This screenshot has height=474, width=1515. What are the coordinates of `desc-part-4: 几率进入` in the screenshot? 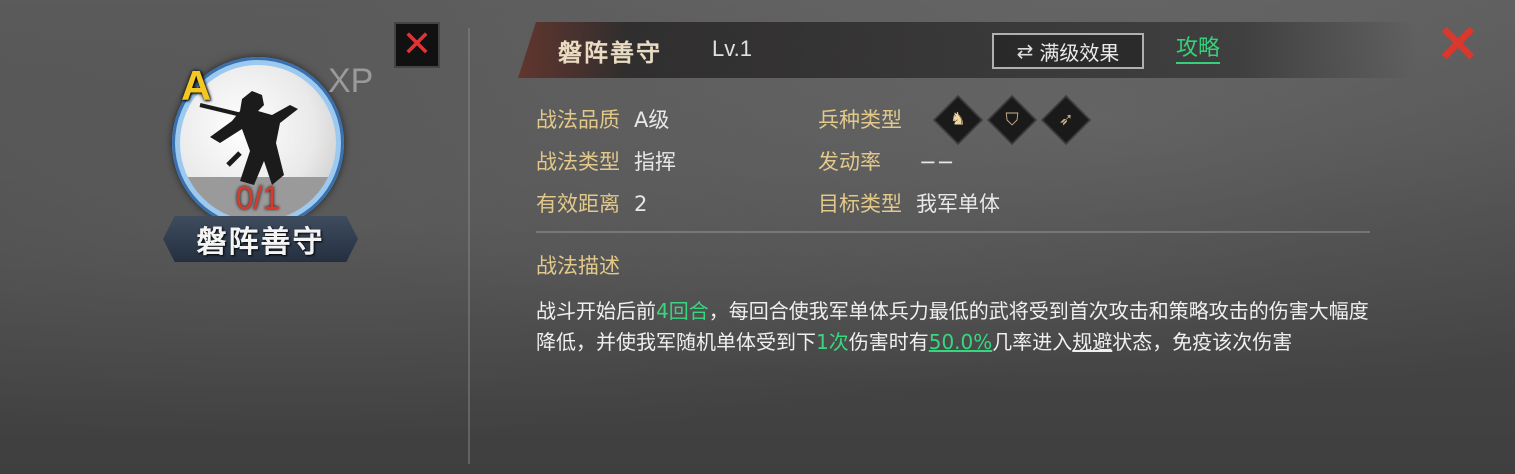 It's located at (1032, 342).